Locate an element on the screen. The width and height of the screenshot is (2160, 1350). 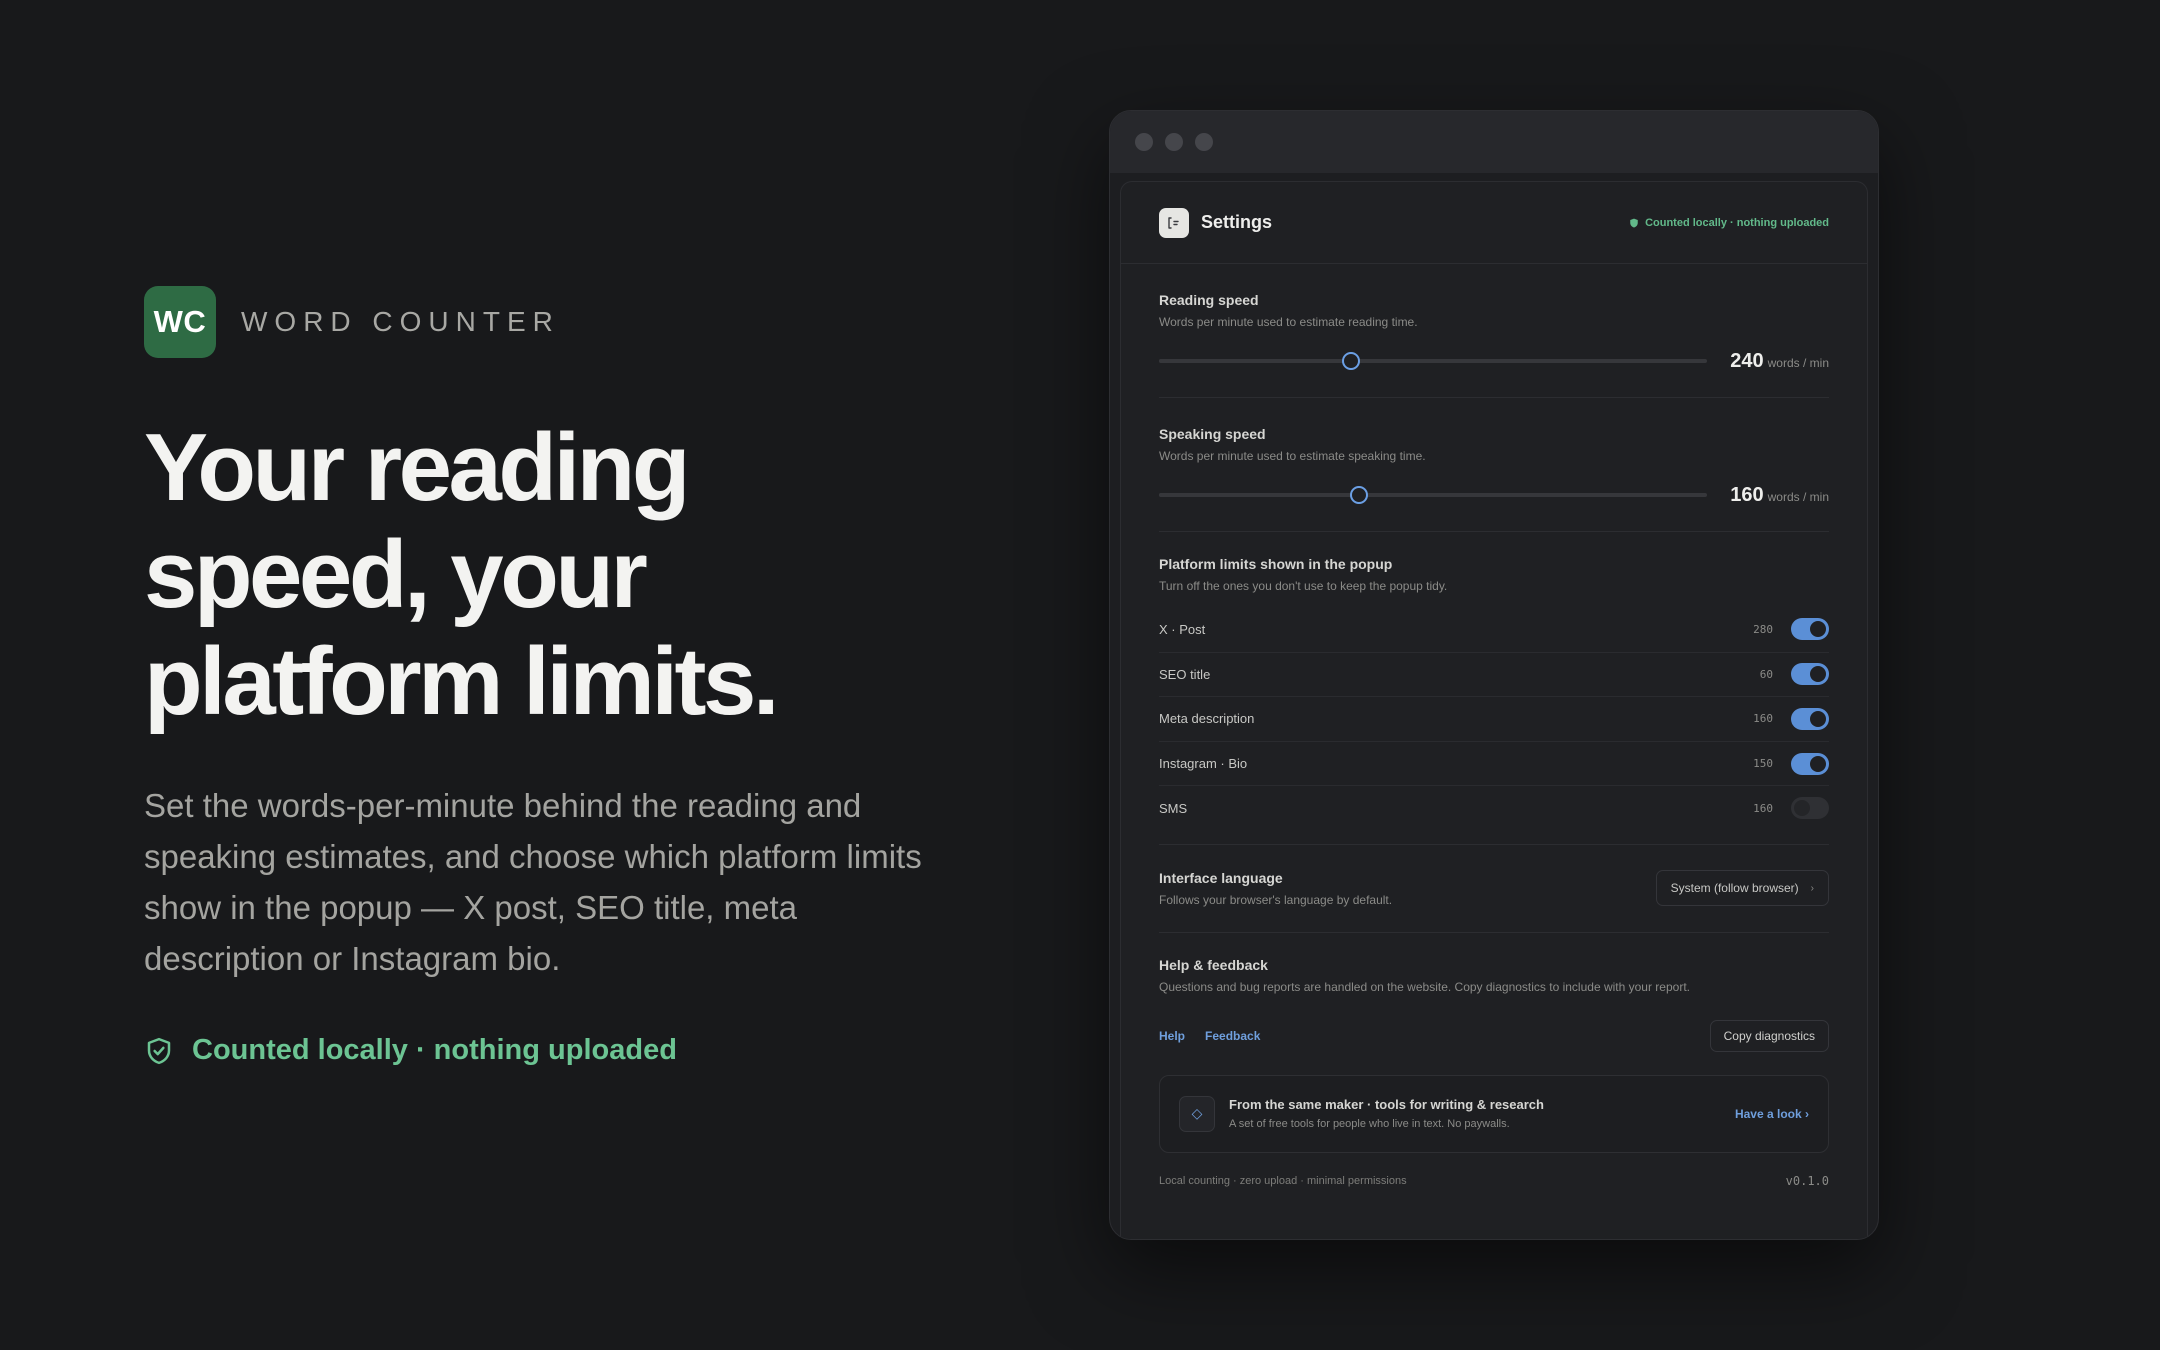
limit-label: SEO title is located at coordinates (1185, 674).